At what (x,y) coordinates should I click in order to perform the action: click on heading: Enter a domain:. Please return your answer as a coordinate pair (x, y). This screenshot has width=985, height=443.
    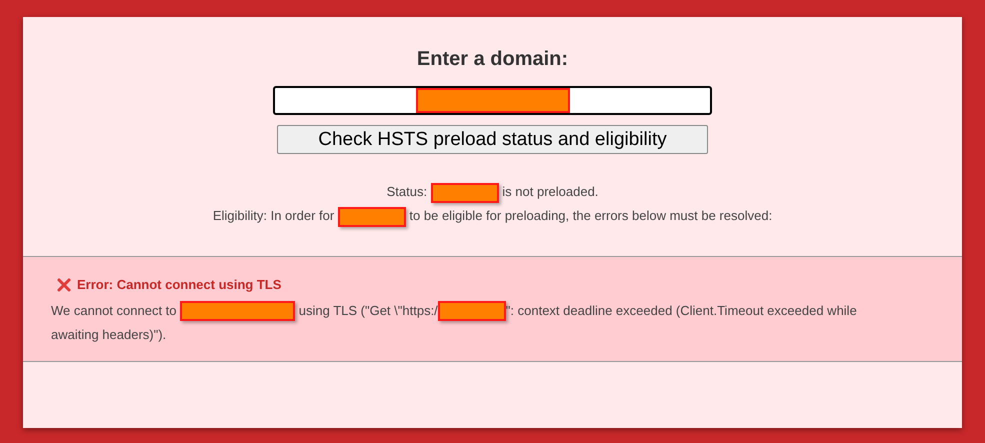
    Looking at the image, I should click on (492, 59).